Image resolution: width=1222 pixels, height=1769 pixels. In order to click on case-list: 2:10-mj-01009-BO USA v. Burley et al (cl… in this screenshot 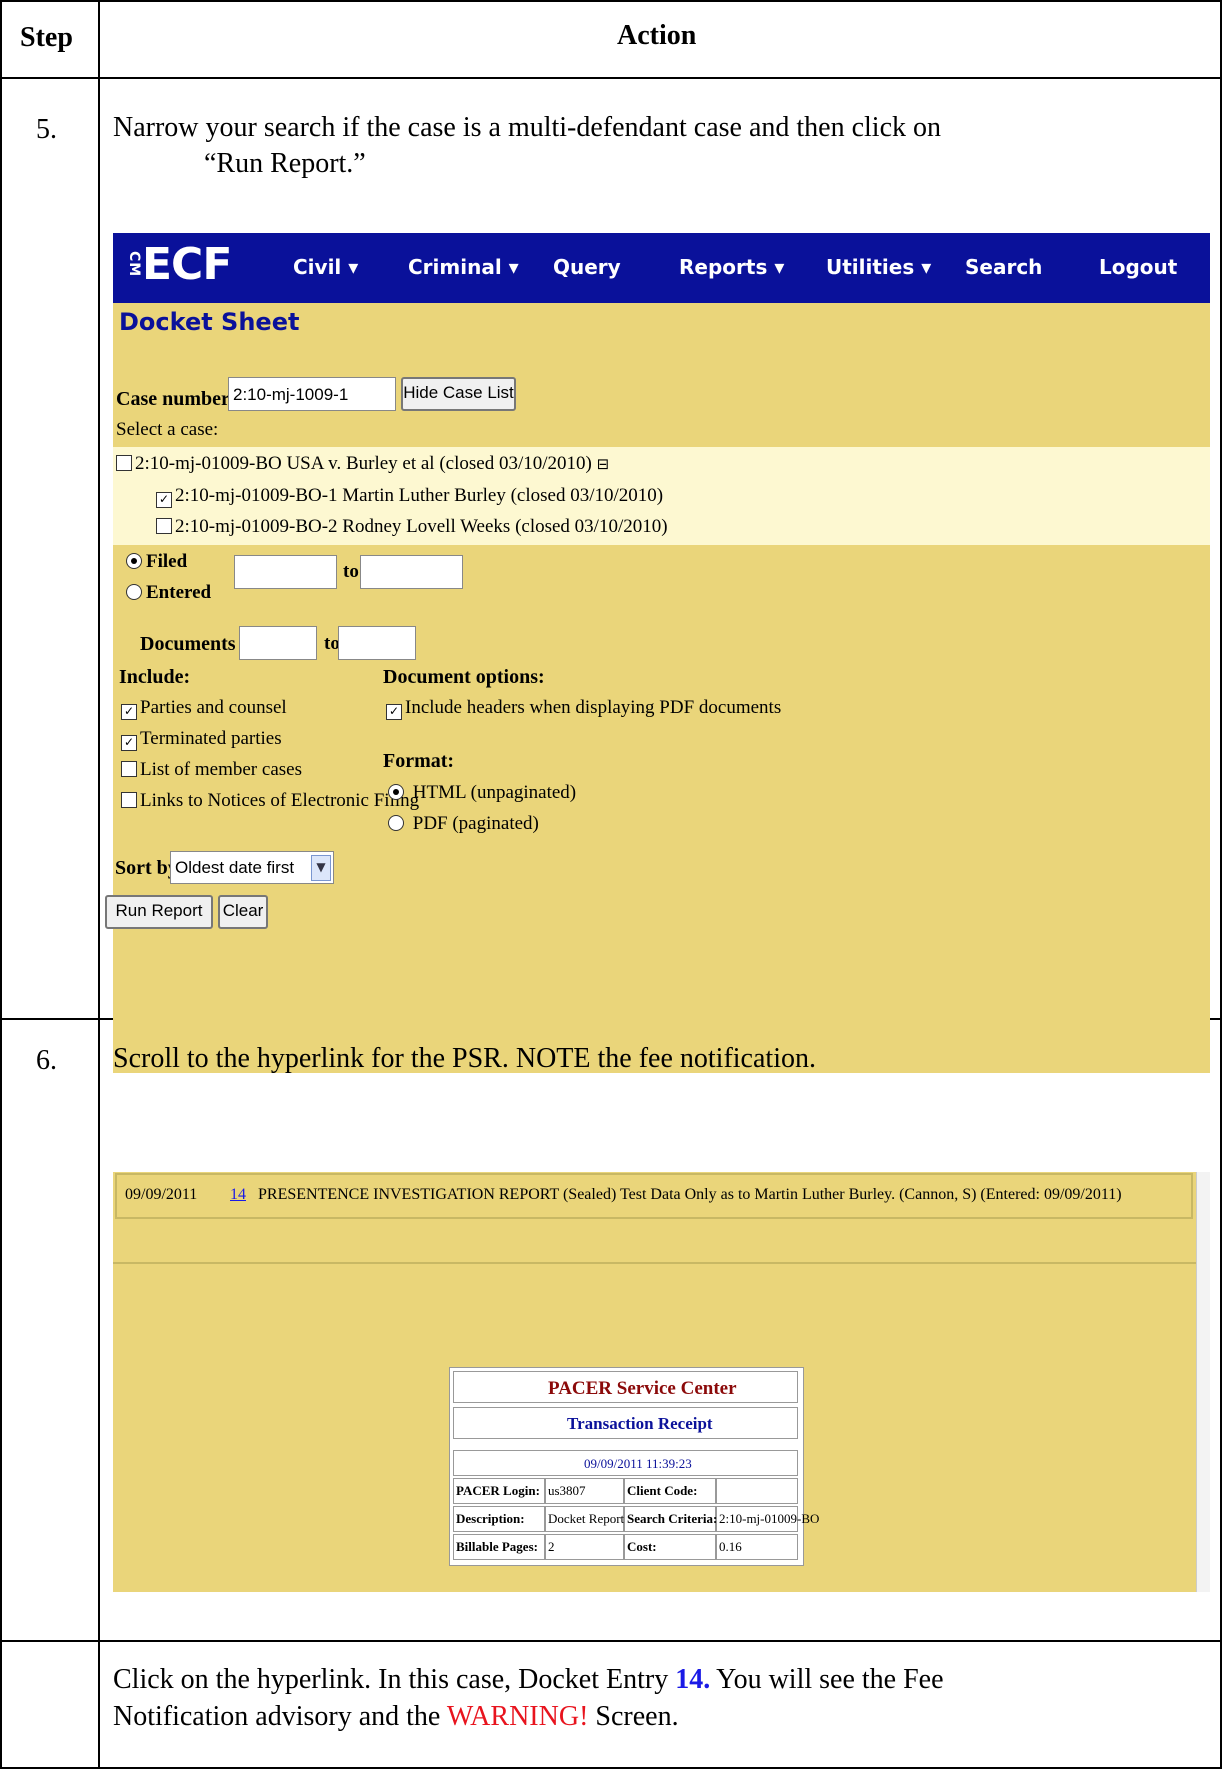, I will do `click(661, 496)`.